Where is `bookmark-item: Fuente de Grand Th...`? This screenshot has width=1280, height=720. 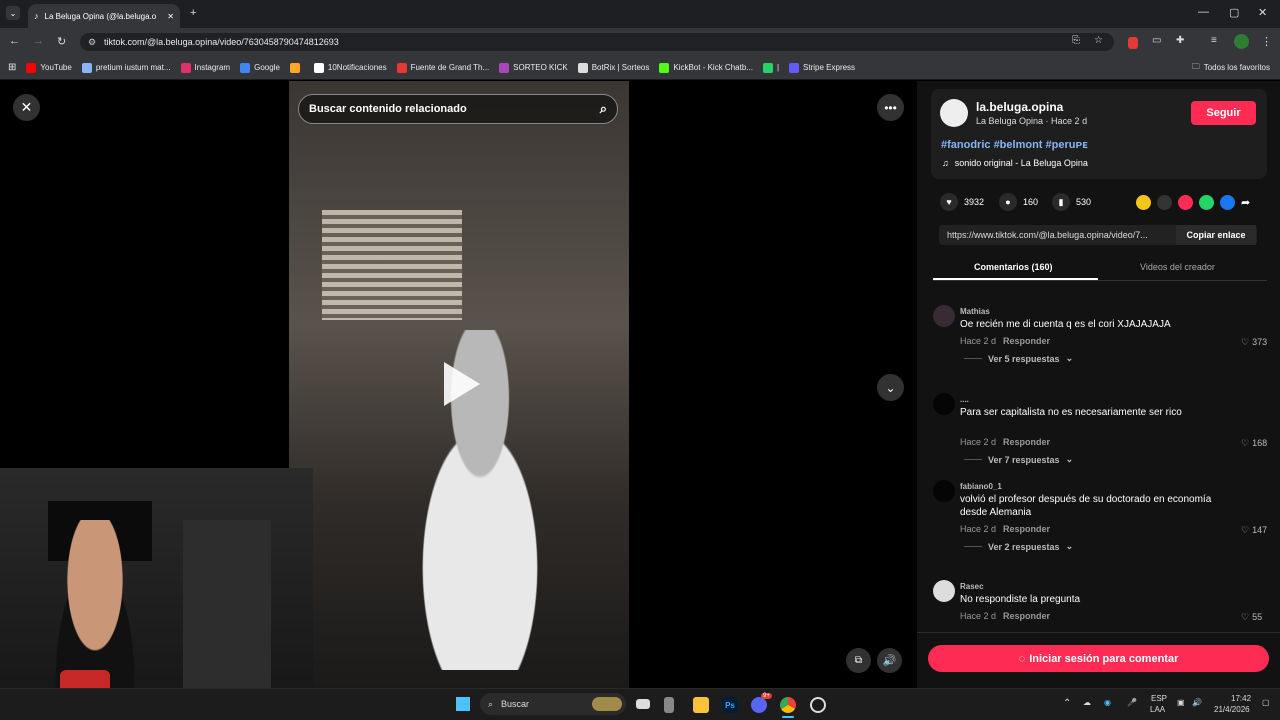 bookmark-item: Fuente de Grand Th... is located at coordinates (442, 67).